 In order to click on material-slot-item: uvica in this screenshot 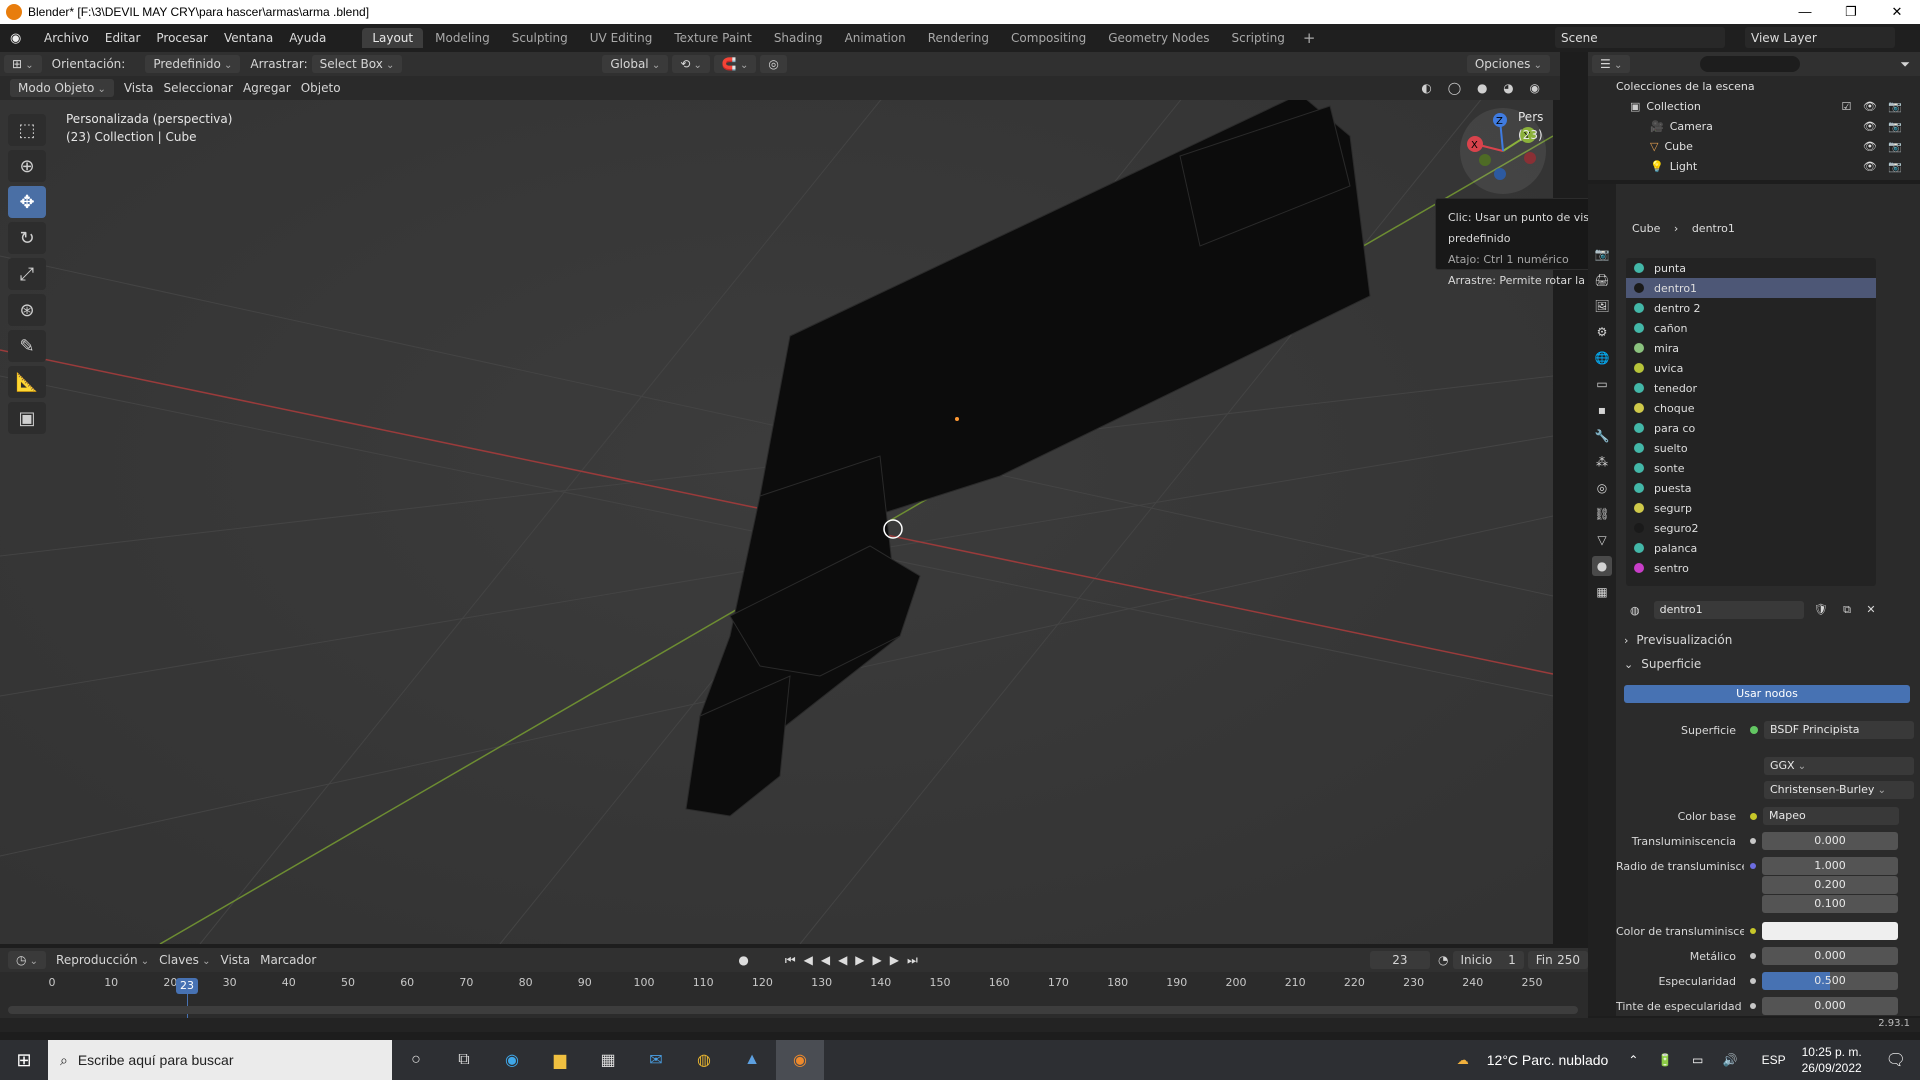, I will do `click(1751, 368)`.